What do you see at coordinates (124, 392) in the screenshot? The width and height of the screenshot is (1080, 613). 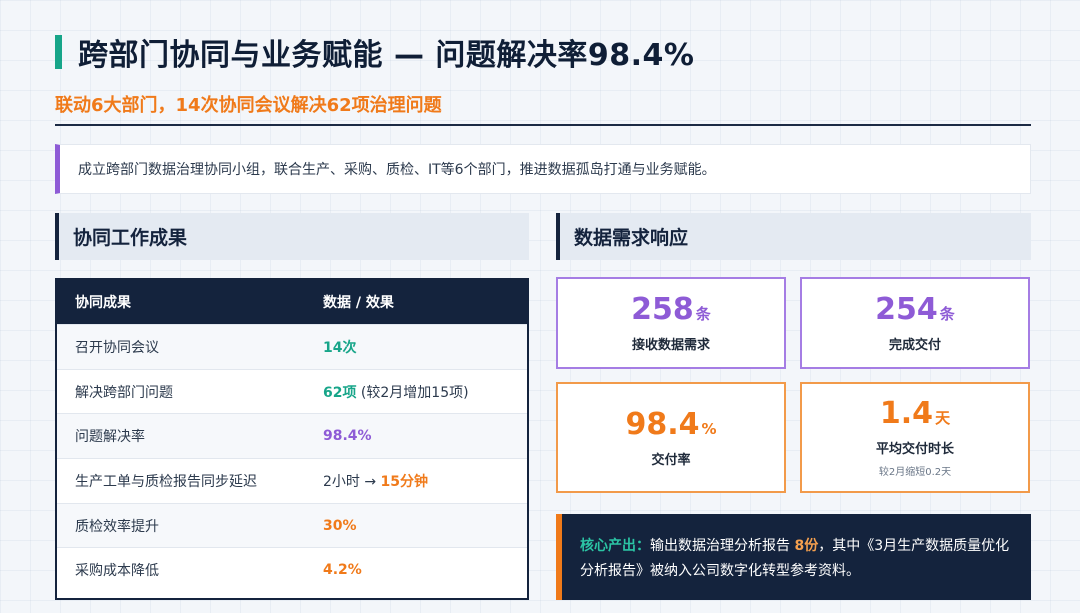 I see `row-item: 解决跨部门问题` at bounding box center [124, 392].